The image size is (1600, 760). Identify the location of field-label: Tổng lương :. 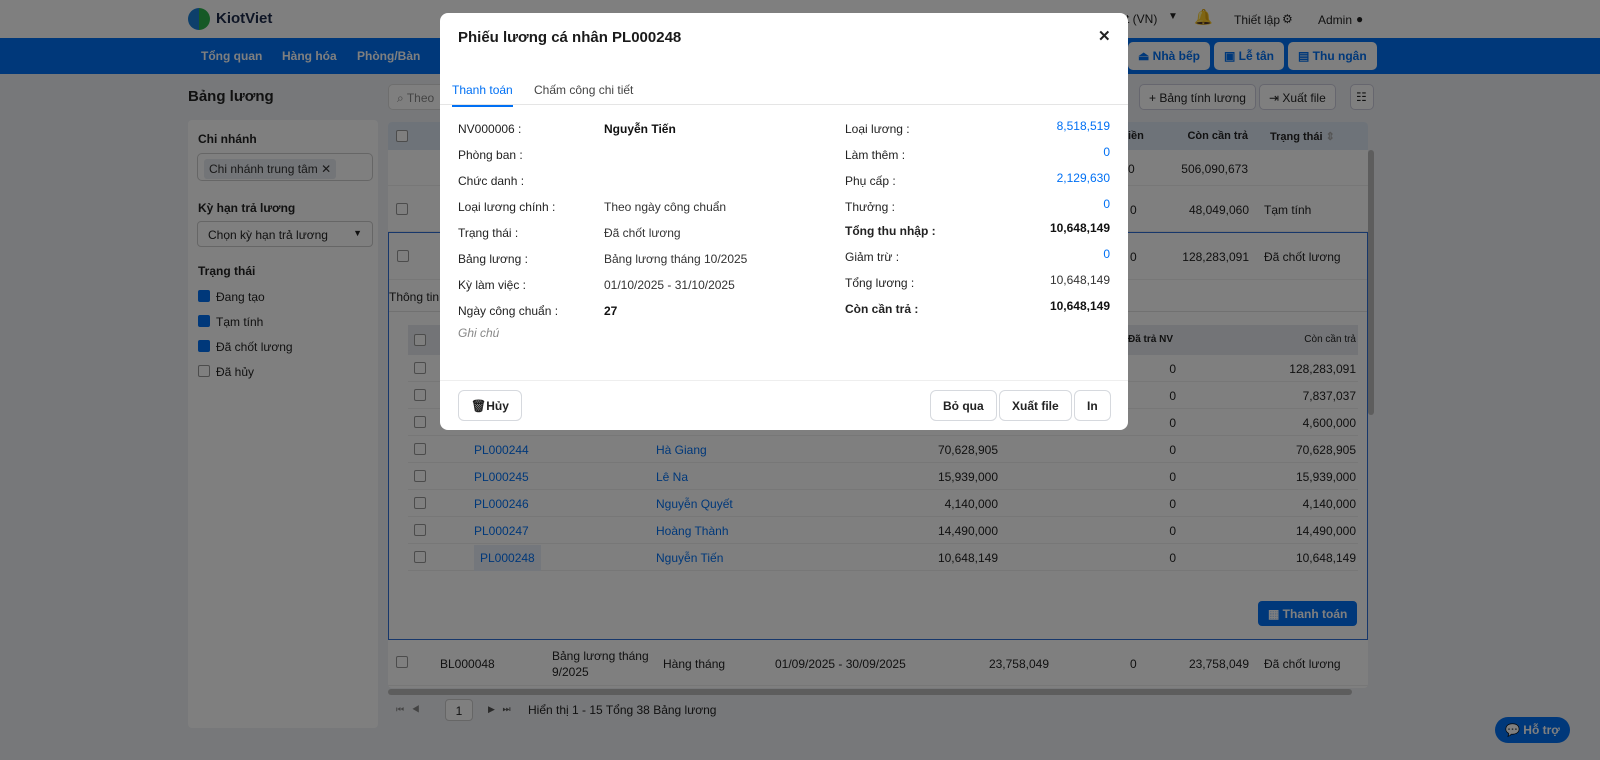
(880, 283).